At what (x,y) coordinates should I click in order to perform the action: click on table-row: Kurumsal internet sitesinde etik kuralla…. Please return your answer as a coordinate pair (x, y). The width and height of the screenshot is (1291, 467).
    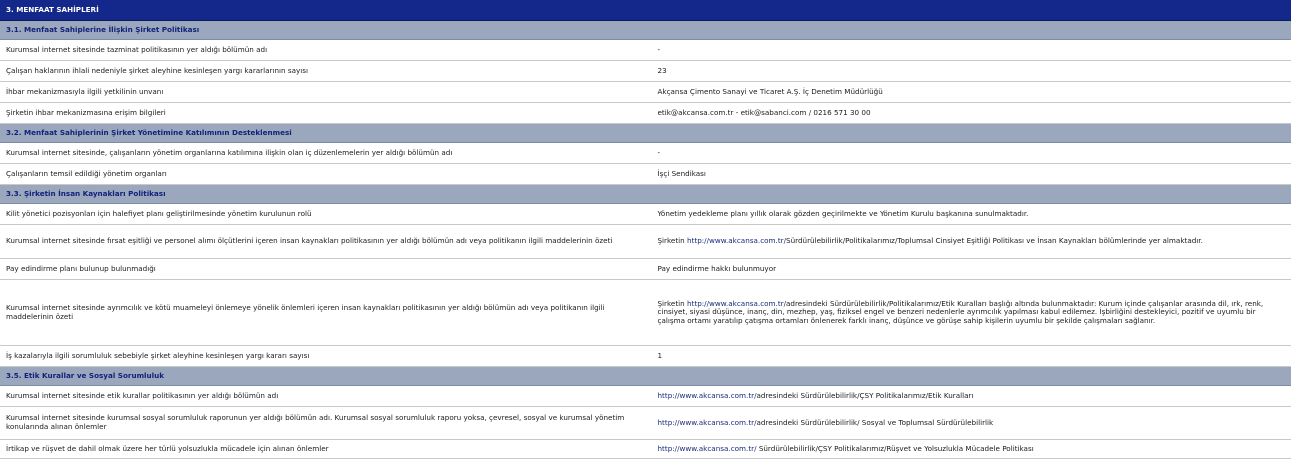
    Looking at the image, I should click on (645, 396).